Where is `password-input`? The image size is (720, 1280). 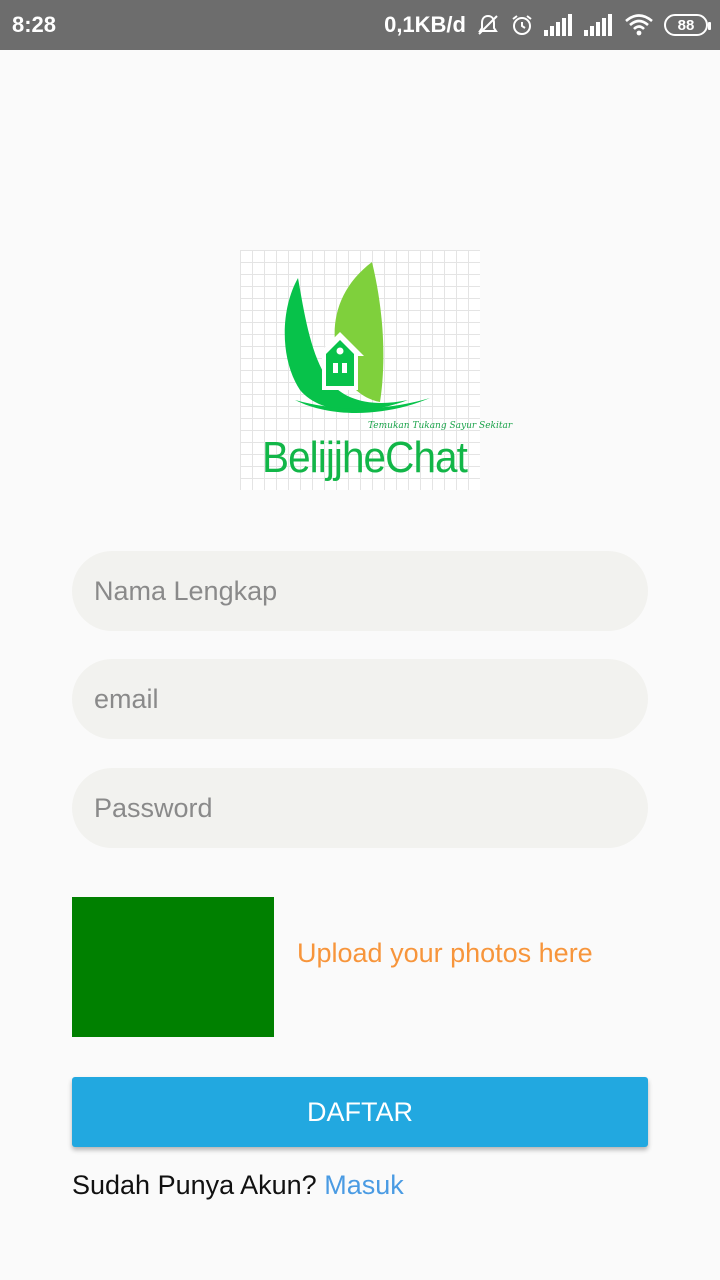
password-input is located at coordinates (360, 808).